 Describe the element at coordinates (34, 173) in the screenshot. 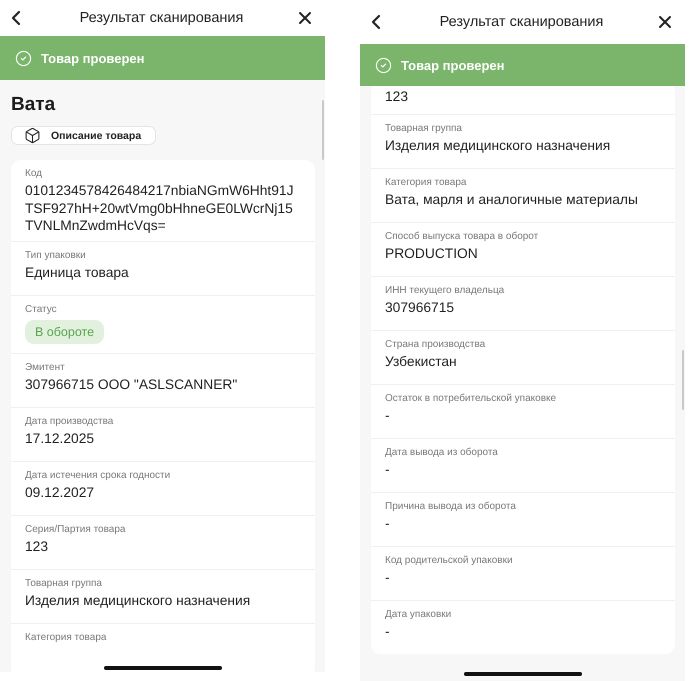

I see `field-label: Код` at that location.